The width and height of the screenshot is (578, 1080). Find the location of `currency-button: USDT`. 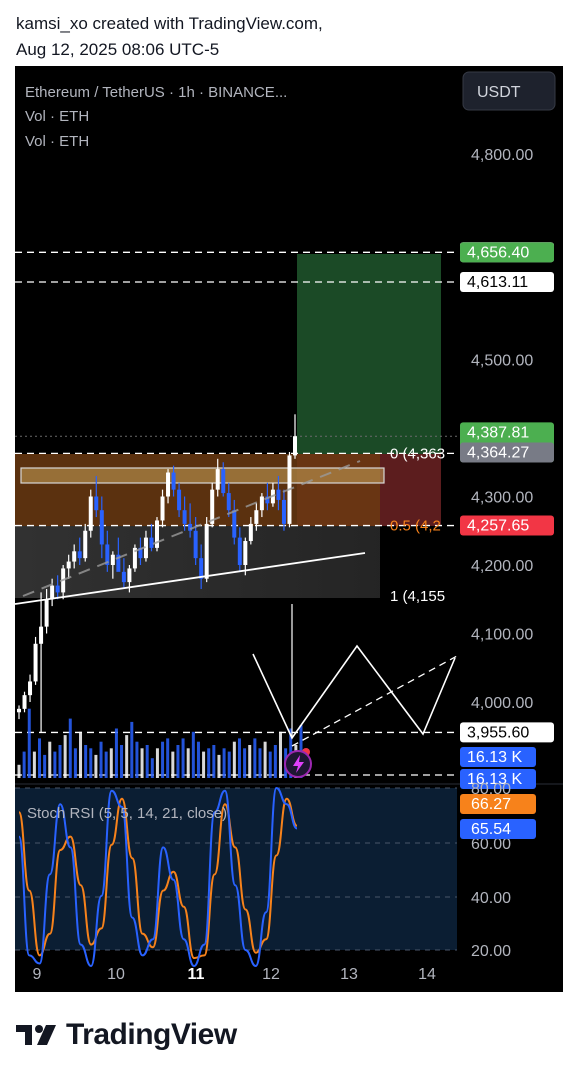

currency-button: USDT is located at coordinates (509, 91).